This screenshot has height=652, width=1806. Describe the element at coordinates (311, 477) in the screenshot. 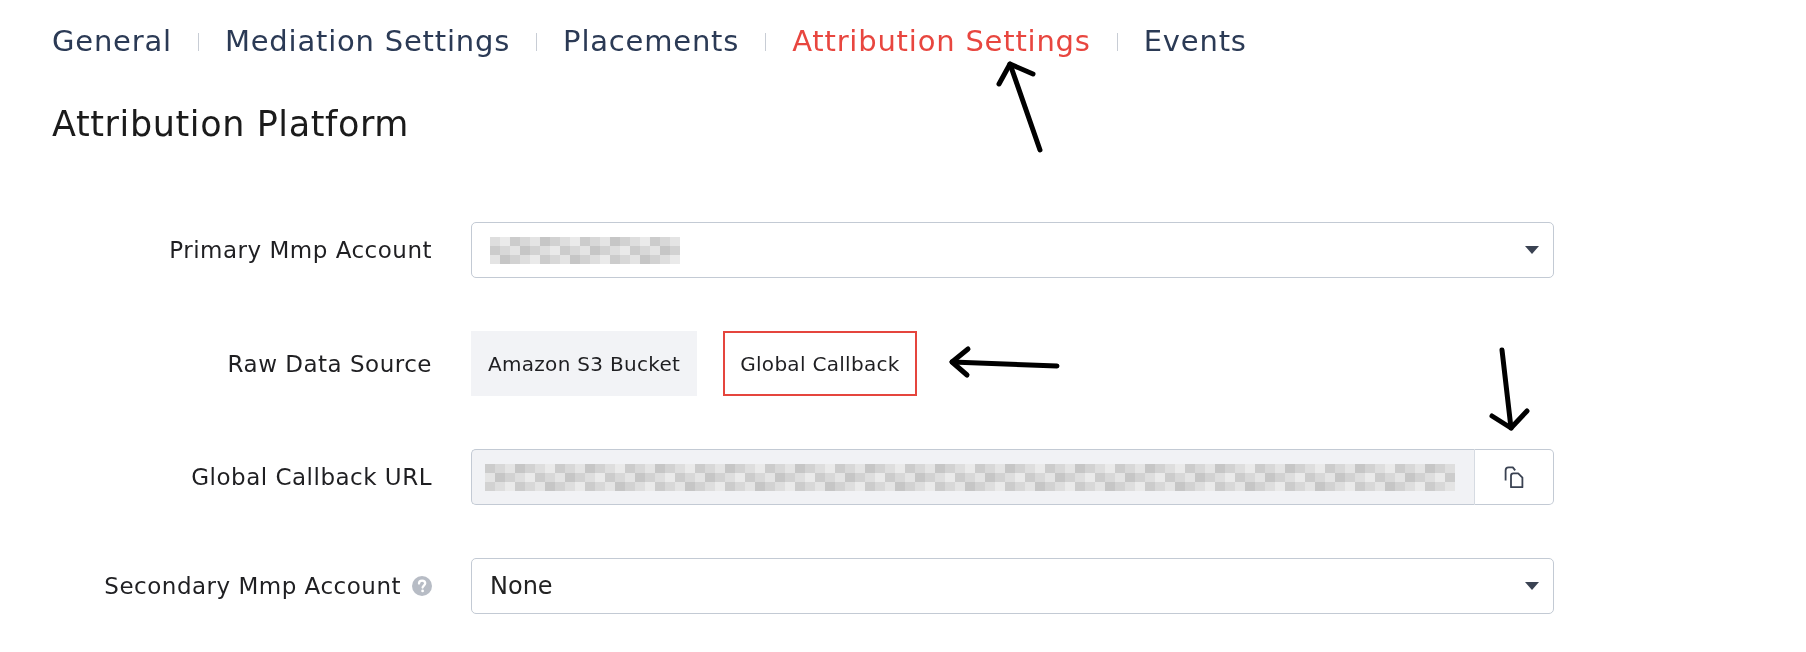

I see `field-label: Global Callback URL` at that location.